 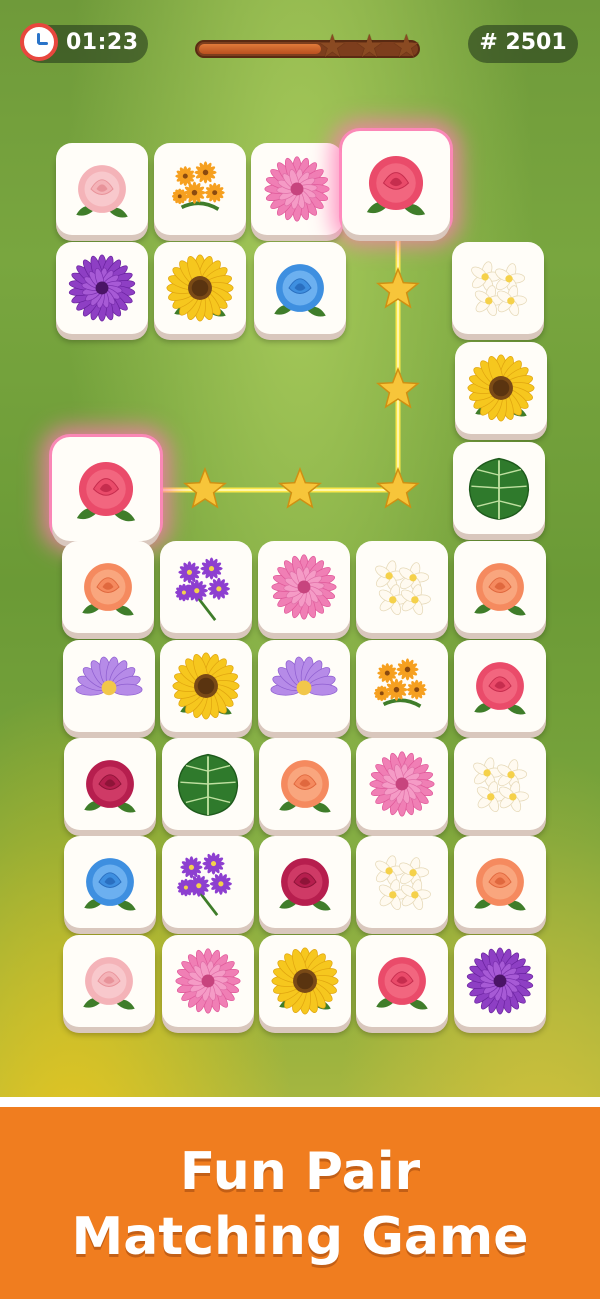 What do you see at coordinates (260, 49) in the screenshot?
I see `progress-fill` at bounding box center [260, 49].